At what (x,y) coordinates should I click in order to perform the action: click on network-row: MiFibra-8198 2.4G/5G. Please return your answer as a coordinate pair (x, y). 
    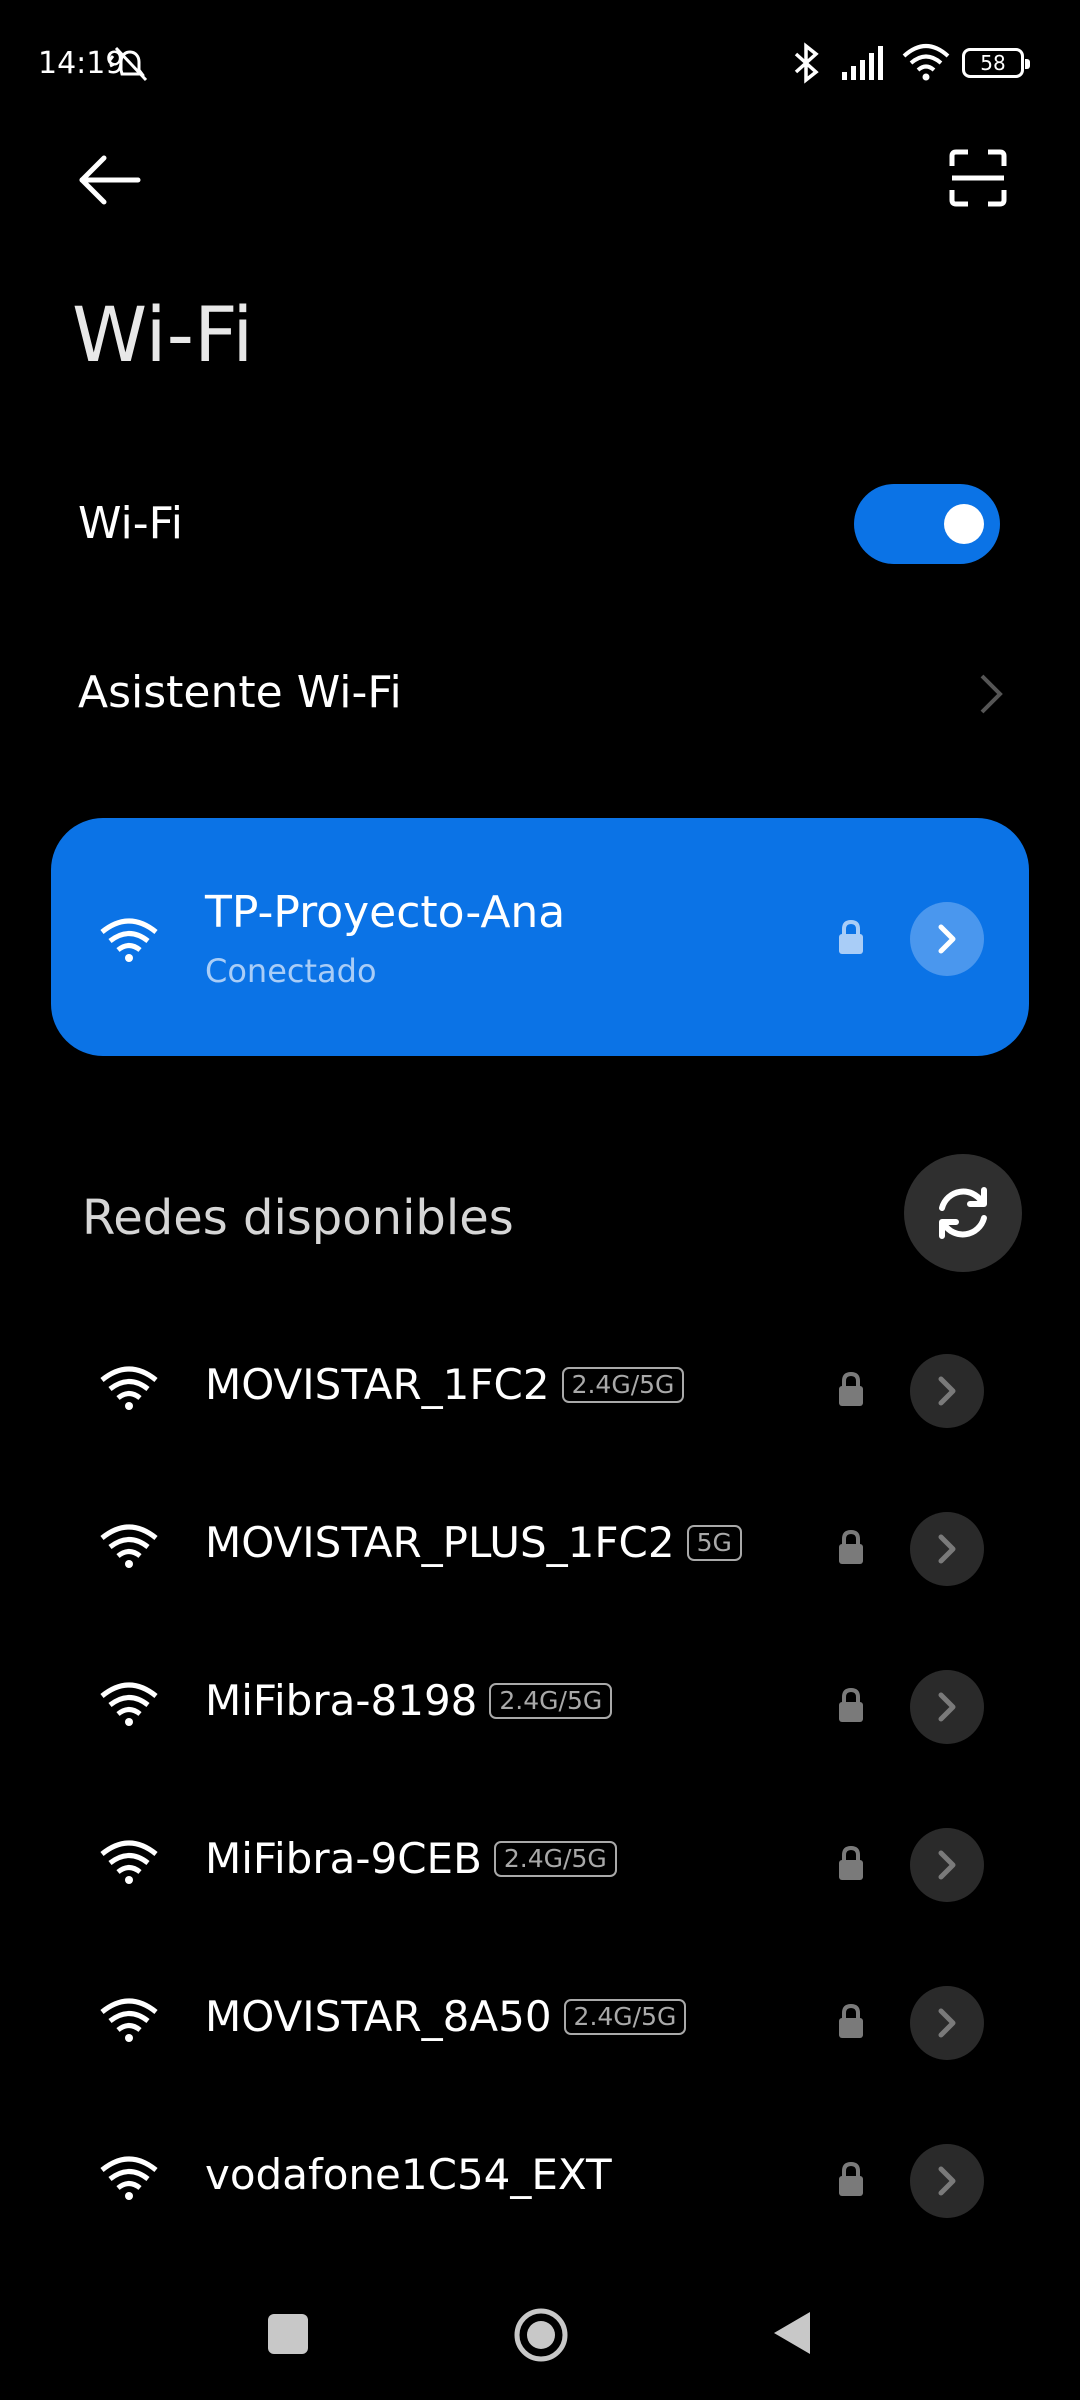
    Looking at the image, I should click on (540, 1706).